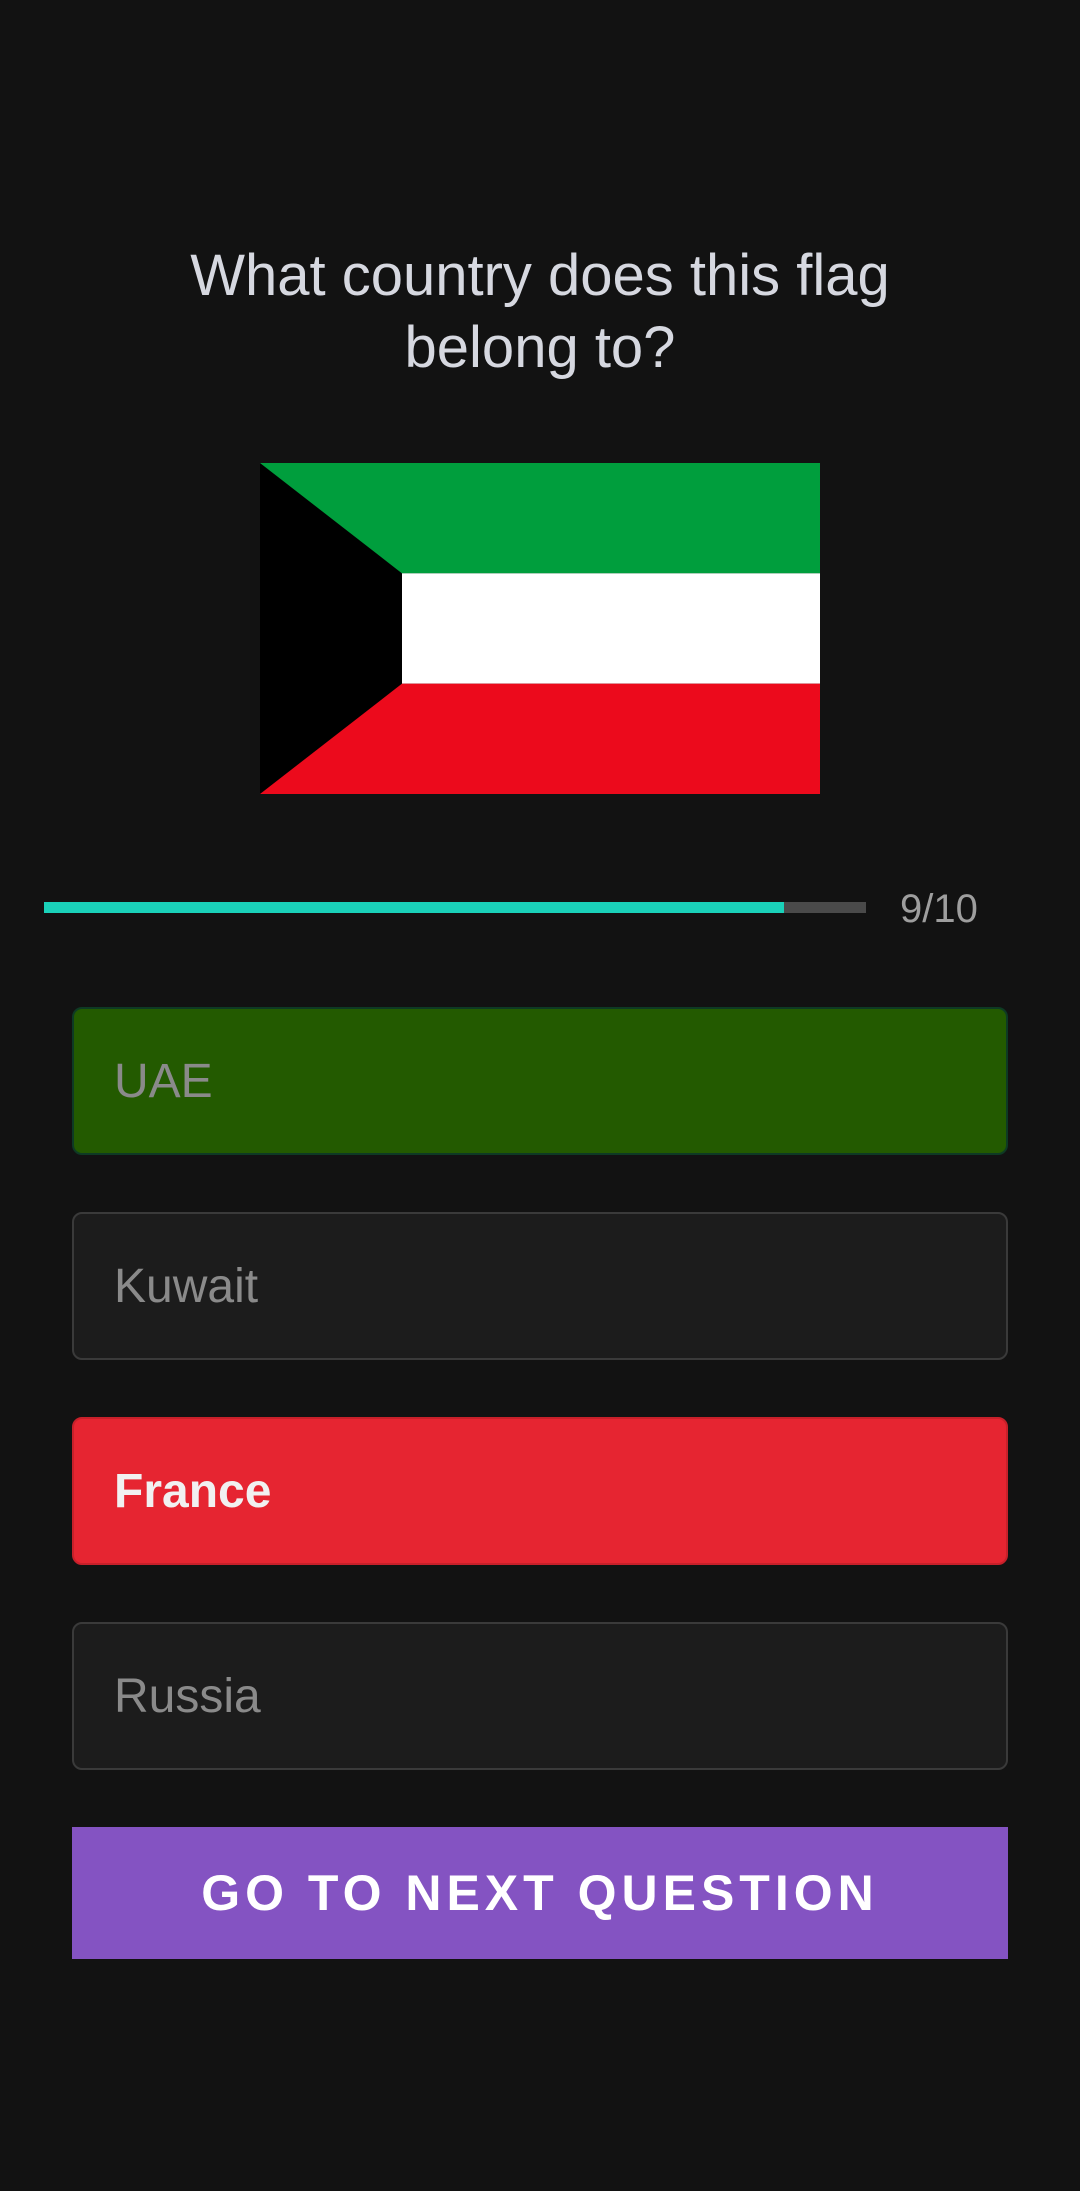 The image size is (1080, 2191). Describe the element at coordinates (540, 1491) in the screenshot. I see `answer-option-france: France` at that location.